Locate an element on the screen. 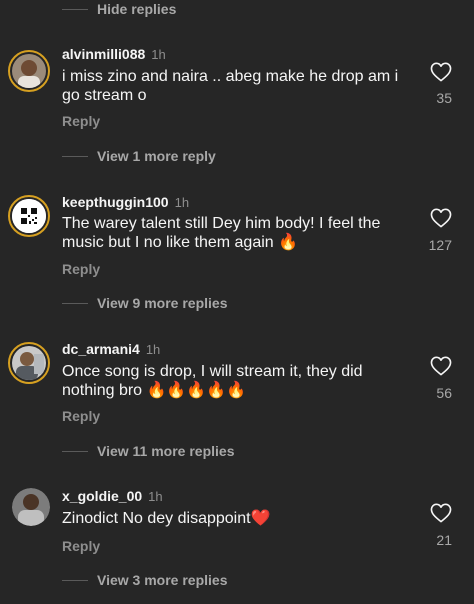  thread-line is located at coordinates (75, 9).